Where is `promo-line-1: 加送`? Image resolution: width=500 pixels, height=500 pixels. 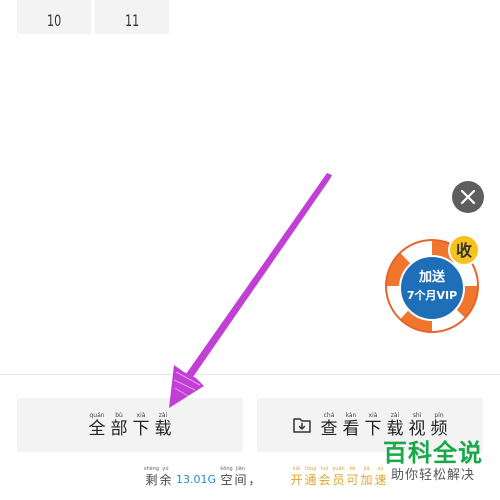 promo-line-1: 加送 is located at coordinates (432, 277).